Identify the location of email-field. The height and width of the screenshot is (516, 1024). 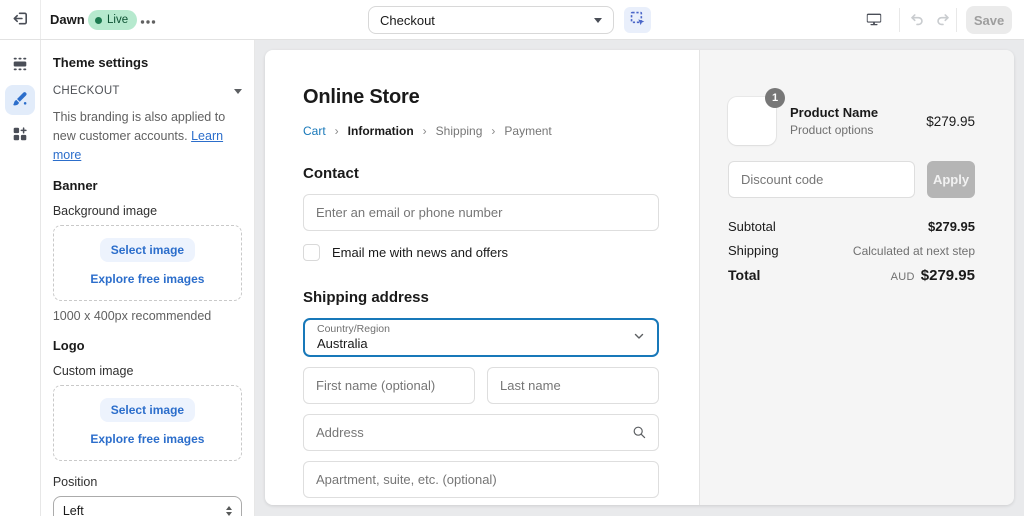
(481, 212).